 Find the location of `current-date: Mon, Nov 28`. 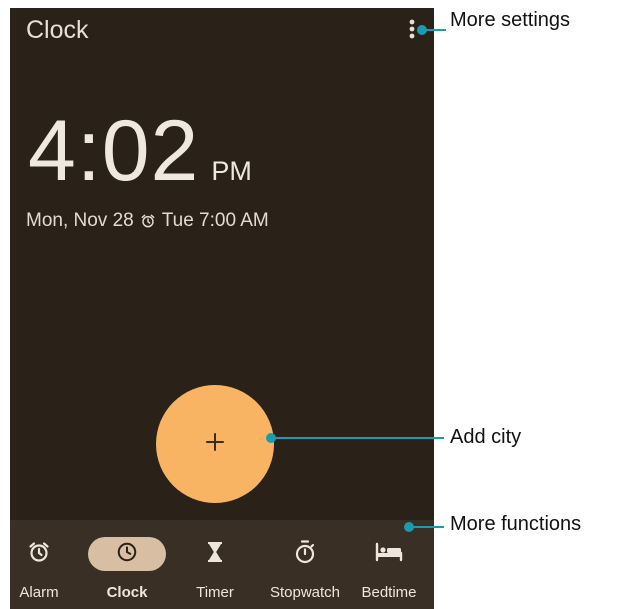

current-date: Mon, Nov 28 is located at coordinates (80, 220).